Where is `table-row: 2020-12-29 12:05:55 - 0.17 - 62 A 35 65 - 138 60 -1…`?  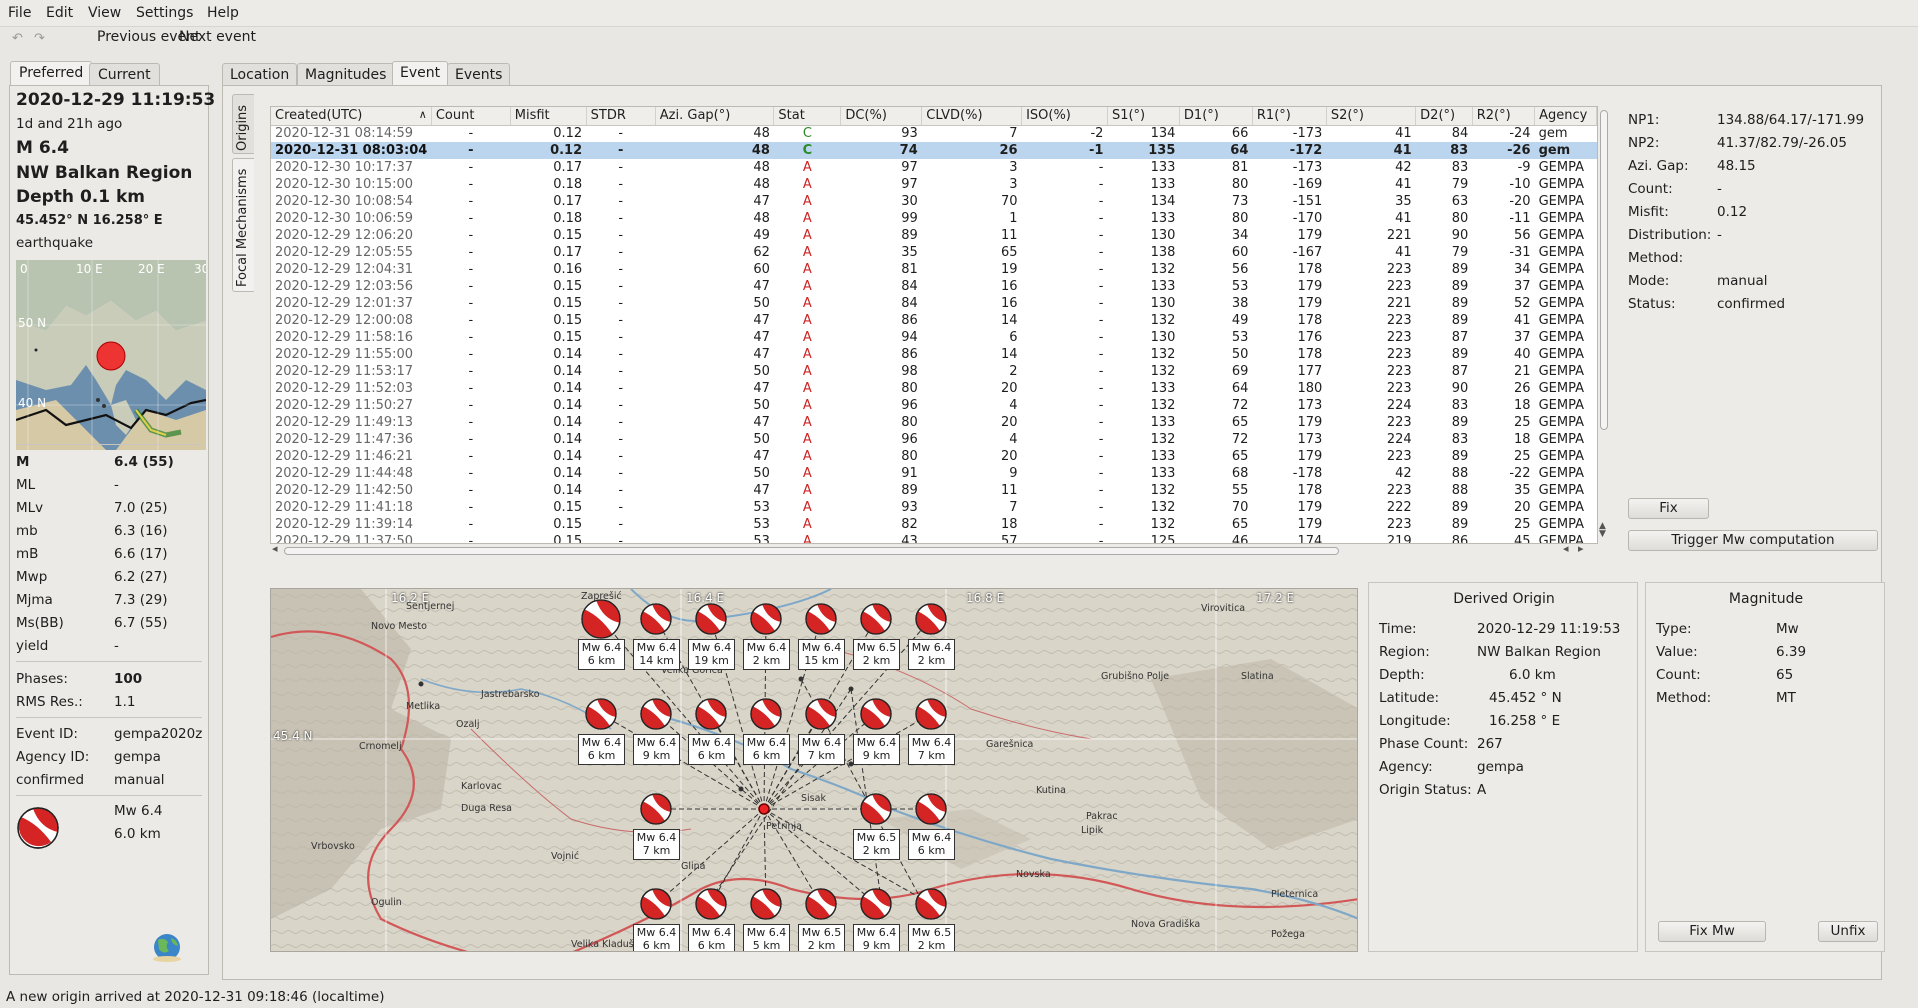 table-row: 2020-12-29 12:05:55 - 0.17 - 62 A 35 65 - 138 60 -1… is located at coordinates (934, 252).